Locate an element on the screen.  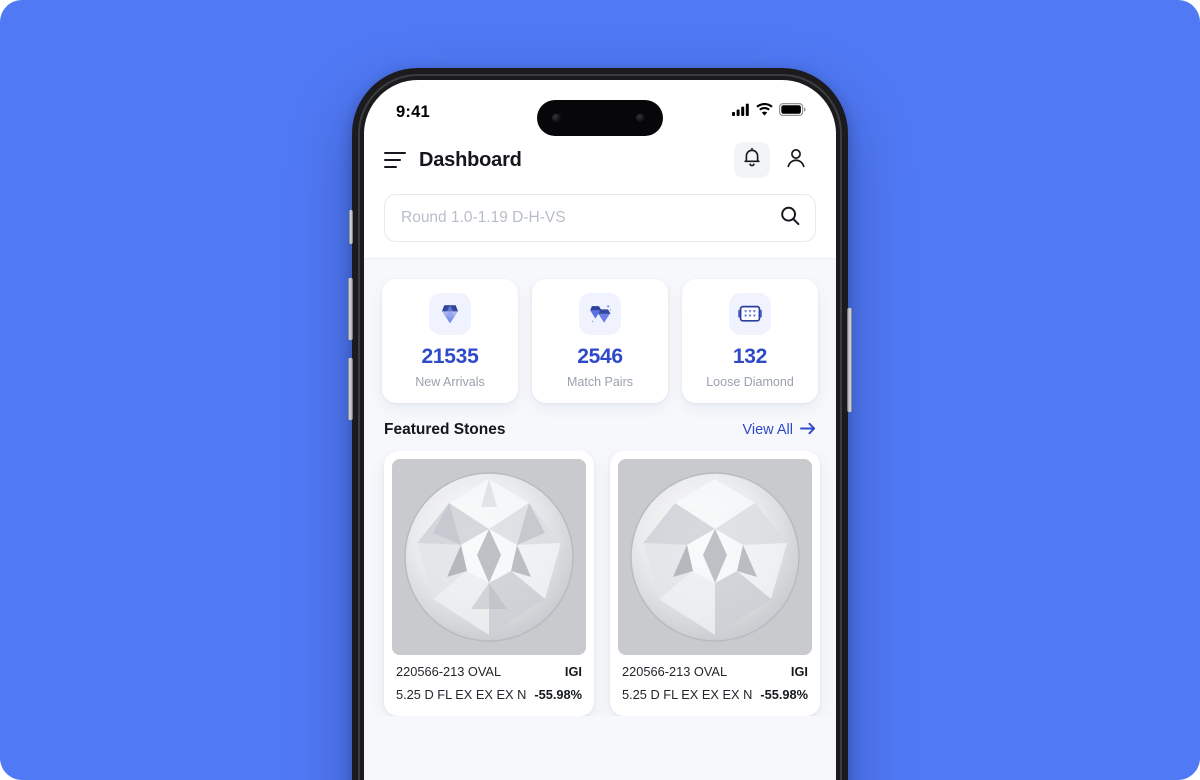
bell-icon is located at coordinates (752, 160).